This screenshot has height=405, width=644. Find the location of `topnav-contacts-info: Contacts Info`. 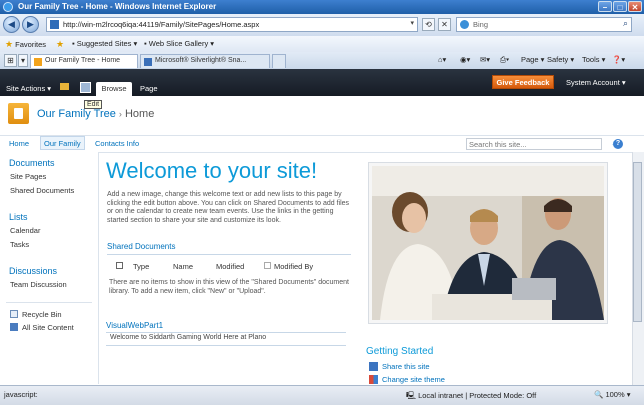

topnav-contacts-info: Contacts Info is located at coordinates (117, 143).